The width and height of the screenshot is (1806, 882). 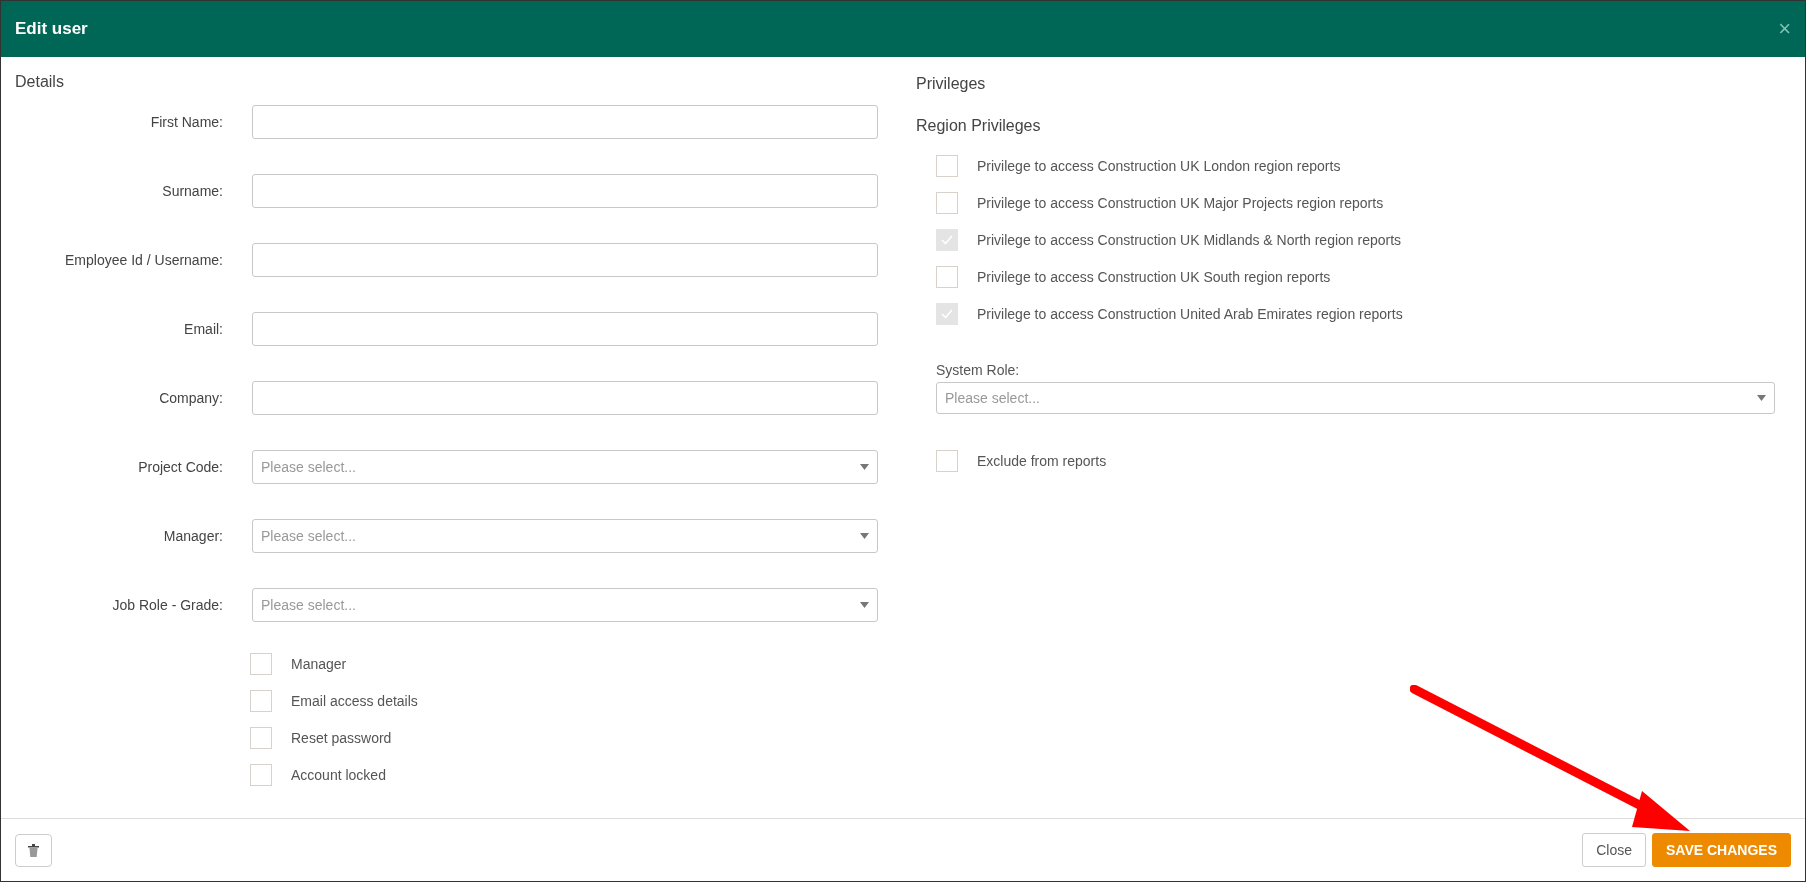 What do you see at coordinates (1154, 277) in the screenshot?
I see `checkbox-label: Privilege to access Construction UK South region reports` at bounding box center [1154, 277].